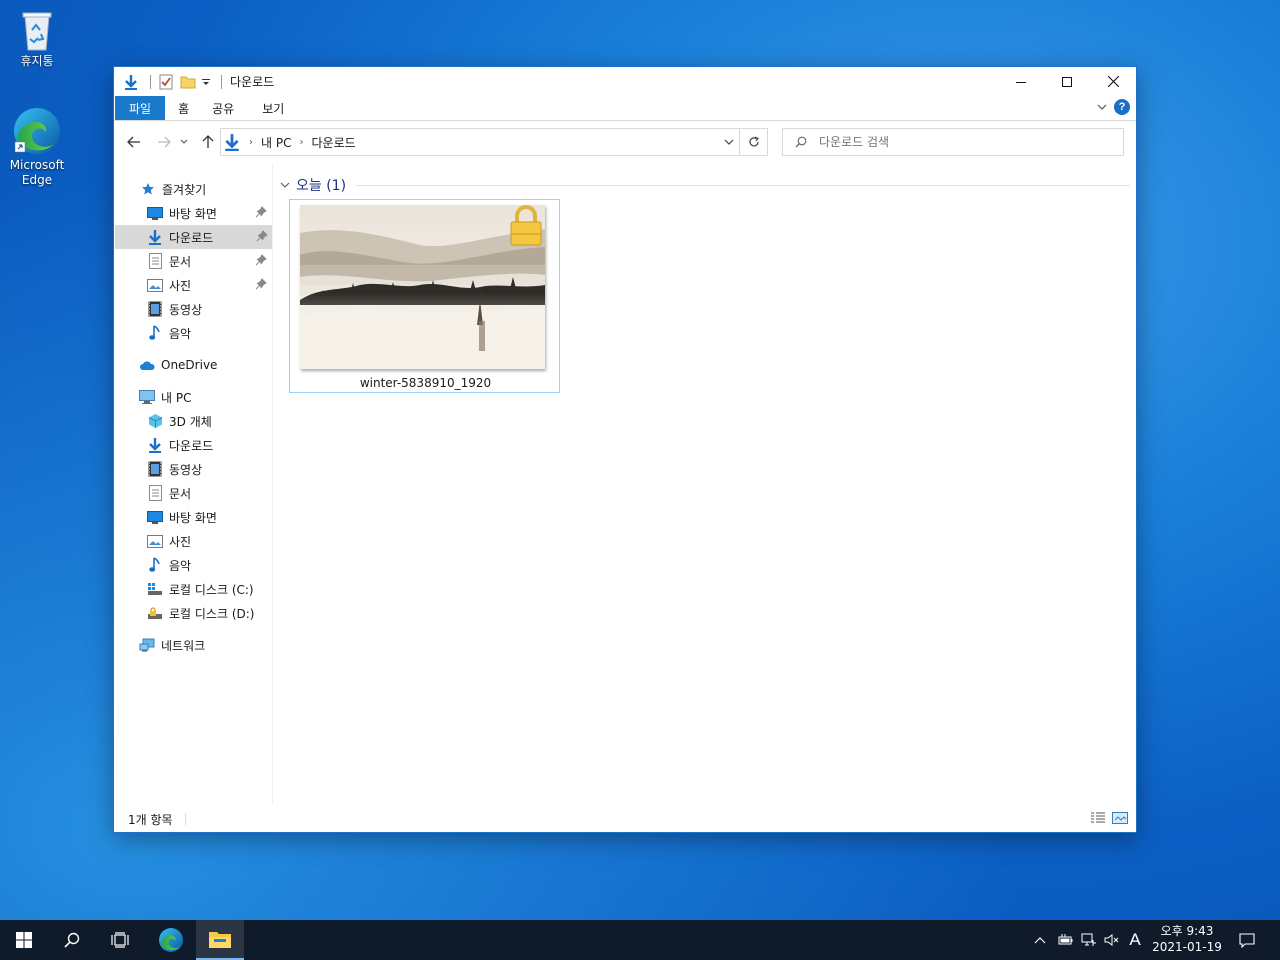 This screenshot has height=960, width=1280. I want to click on nav-network: 네트워크, so click(192, 645).